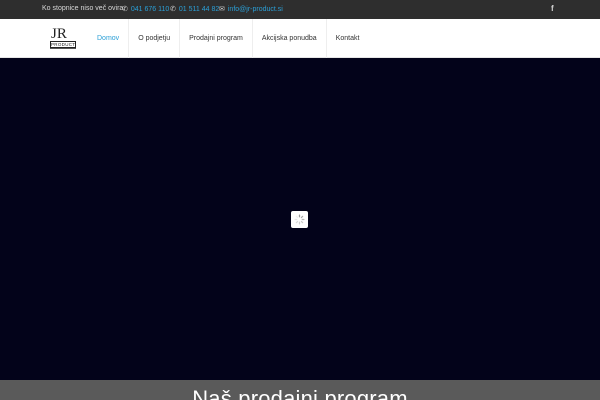  I want to click on phone-number-2: 01 511 44 82, so click(199, 9).